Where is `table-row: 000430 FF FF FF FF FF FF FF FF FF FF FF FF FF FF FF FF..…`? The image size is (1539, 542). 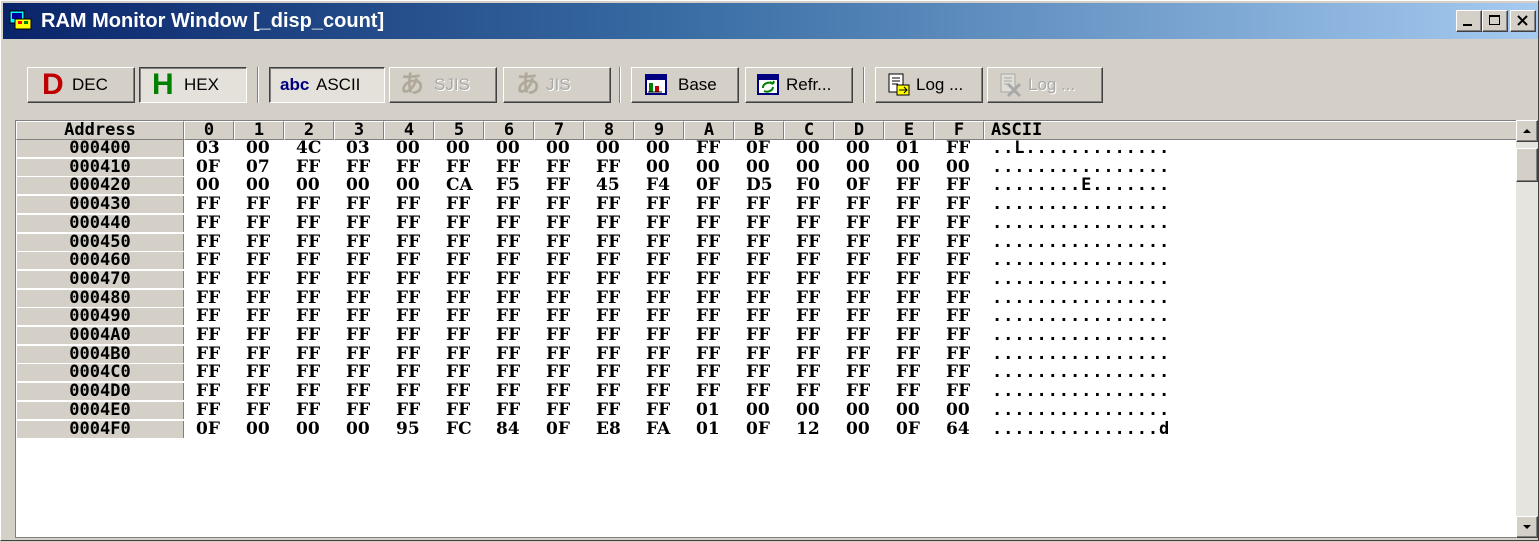
table-row: 000430 FF FF FF FF FF FF FF FF FF FF FF FF FF FF FF FF..… is located at coordinates (770, 205).